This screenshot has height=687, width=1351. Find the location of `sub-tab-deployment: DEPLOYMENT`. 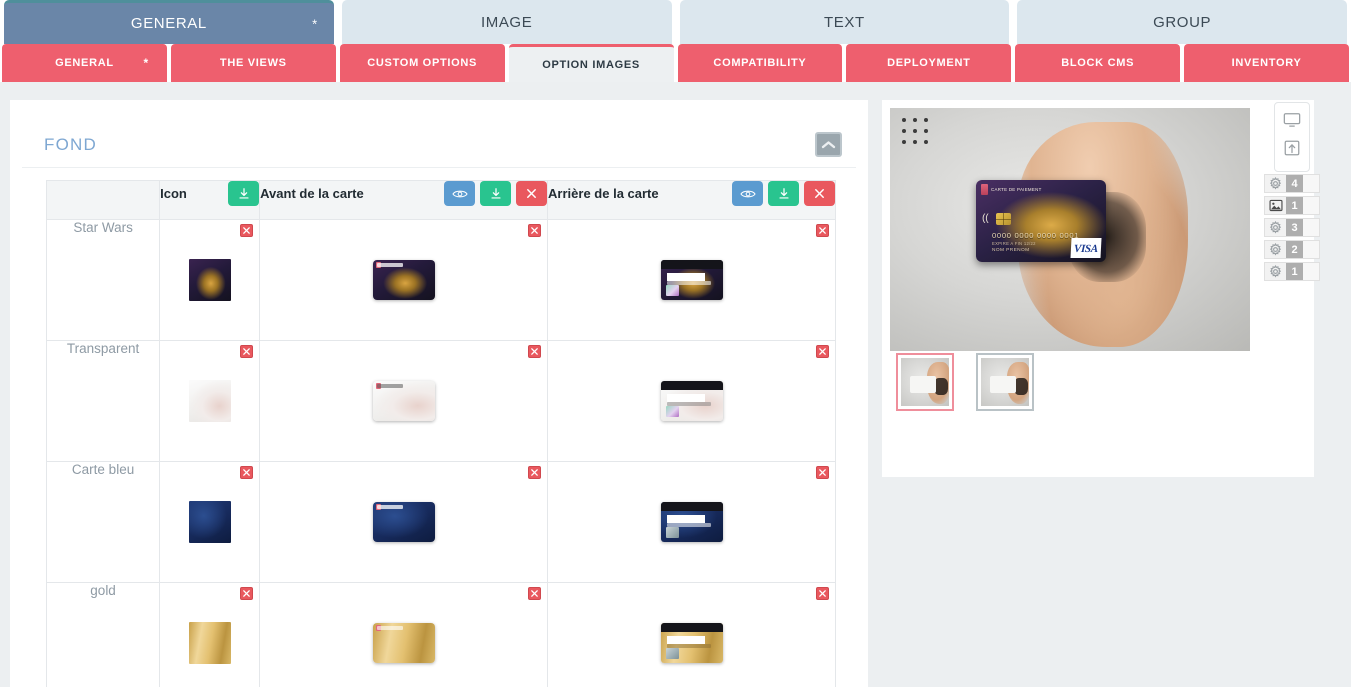

sub-tab-deployment: DEPLOYMENT is located at coordinates (929, 63).